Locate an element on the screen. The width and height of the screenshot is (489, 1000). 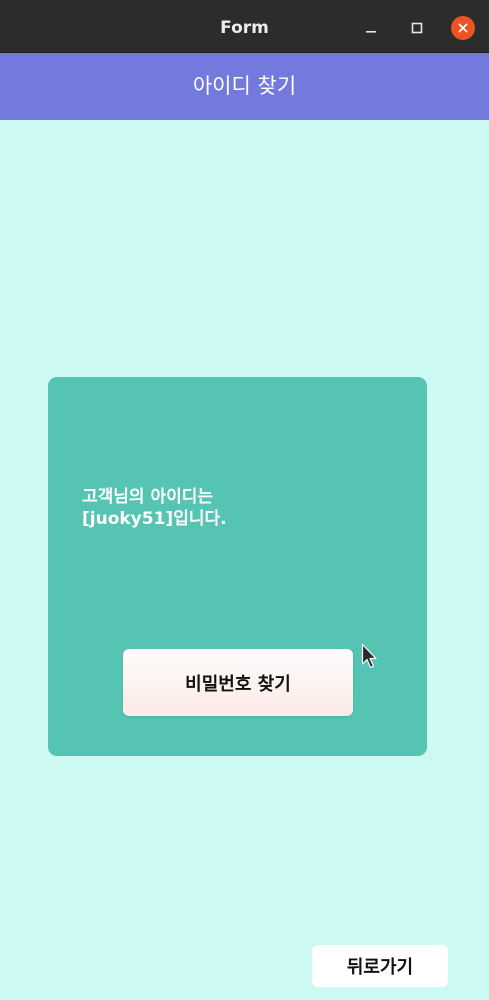
maximize-icon is located at coordinates (417, 28).